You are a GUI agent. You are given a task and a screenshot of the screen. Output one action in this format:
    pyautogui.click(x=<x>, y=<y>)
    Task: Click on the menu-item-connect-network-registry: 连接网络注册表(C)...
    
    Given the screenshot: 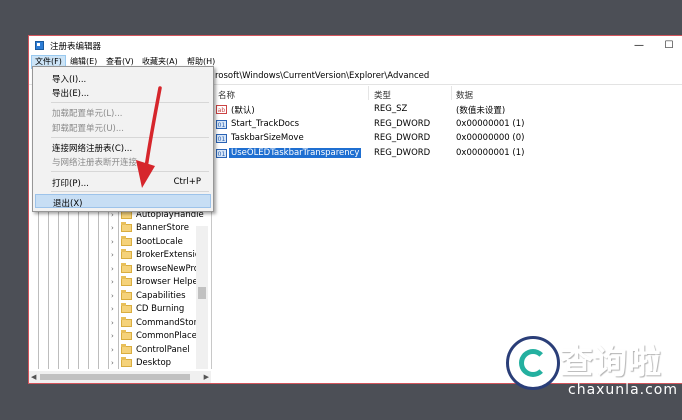 What is the action you would take?
    pyautogui.click(x=123, y=147)
    